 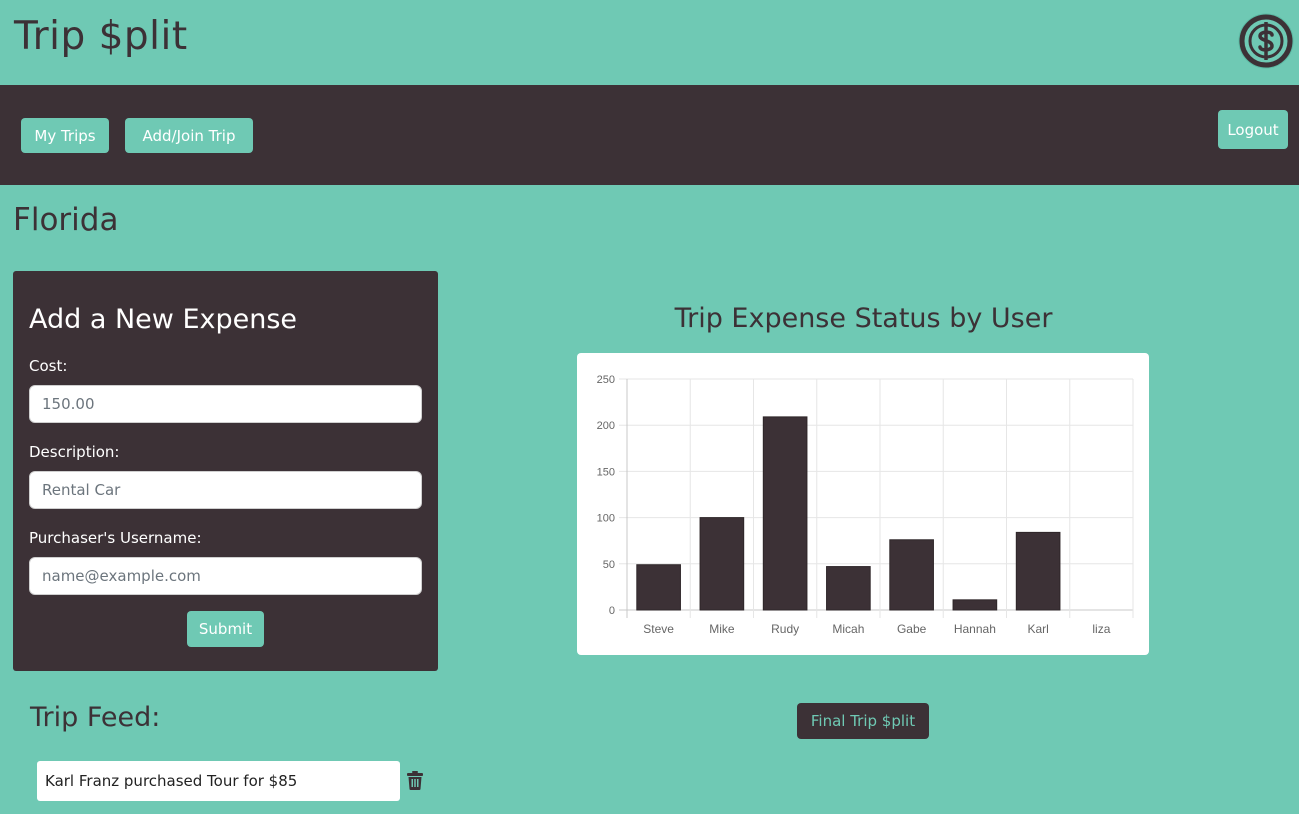 What do you see at coordinates (101, 36) in the screenshot?
I see `app-title: Trip $plit` at bounding box center [101, 36].